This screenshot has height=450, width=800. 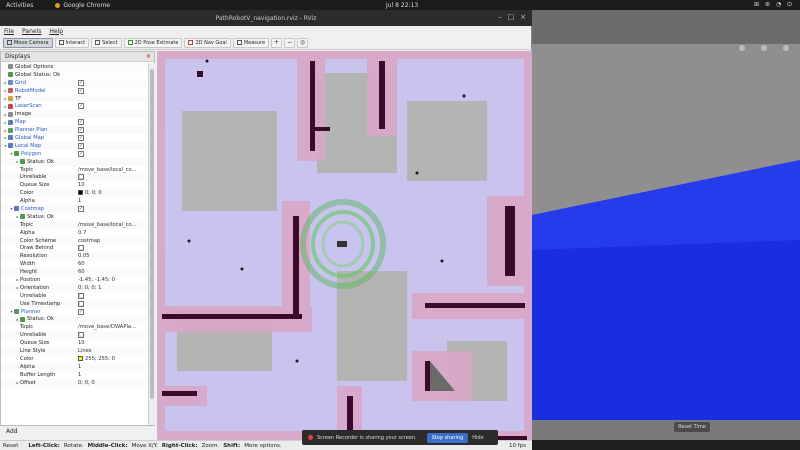 I want to click on remove-tool-button: −, so click(x=290, y=42).